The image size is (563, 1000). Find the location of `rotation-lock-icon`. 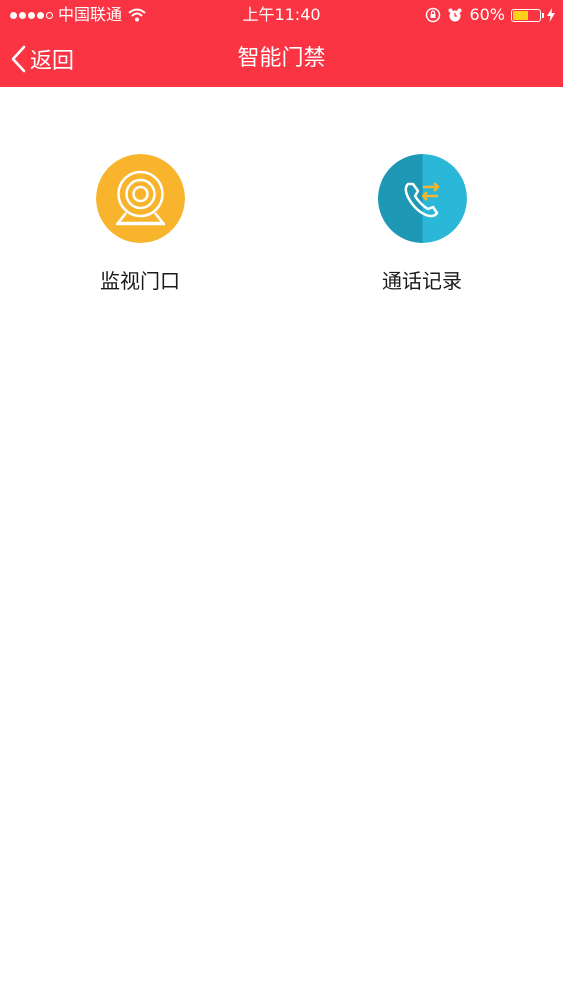

rotation-lock-icon is located at coordinates (433, 15).